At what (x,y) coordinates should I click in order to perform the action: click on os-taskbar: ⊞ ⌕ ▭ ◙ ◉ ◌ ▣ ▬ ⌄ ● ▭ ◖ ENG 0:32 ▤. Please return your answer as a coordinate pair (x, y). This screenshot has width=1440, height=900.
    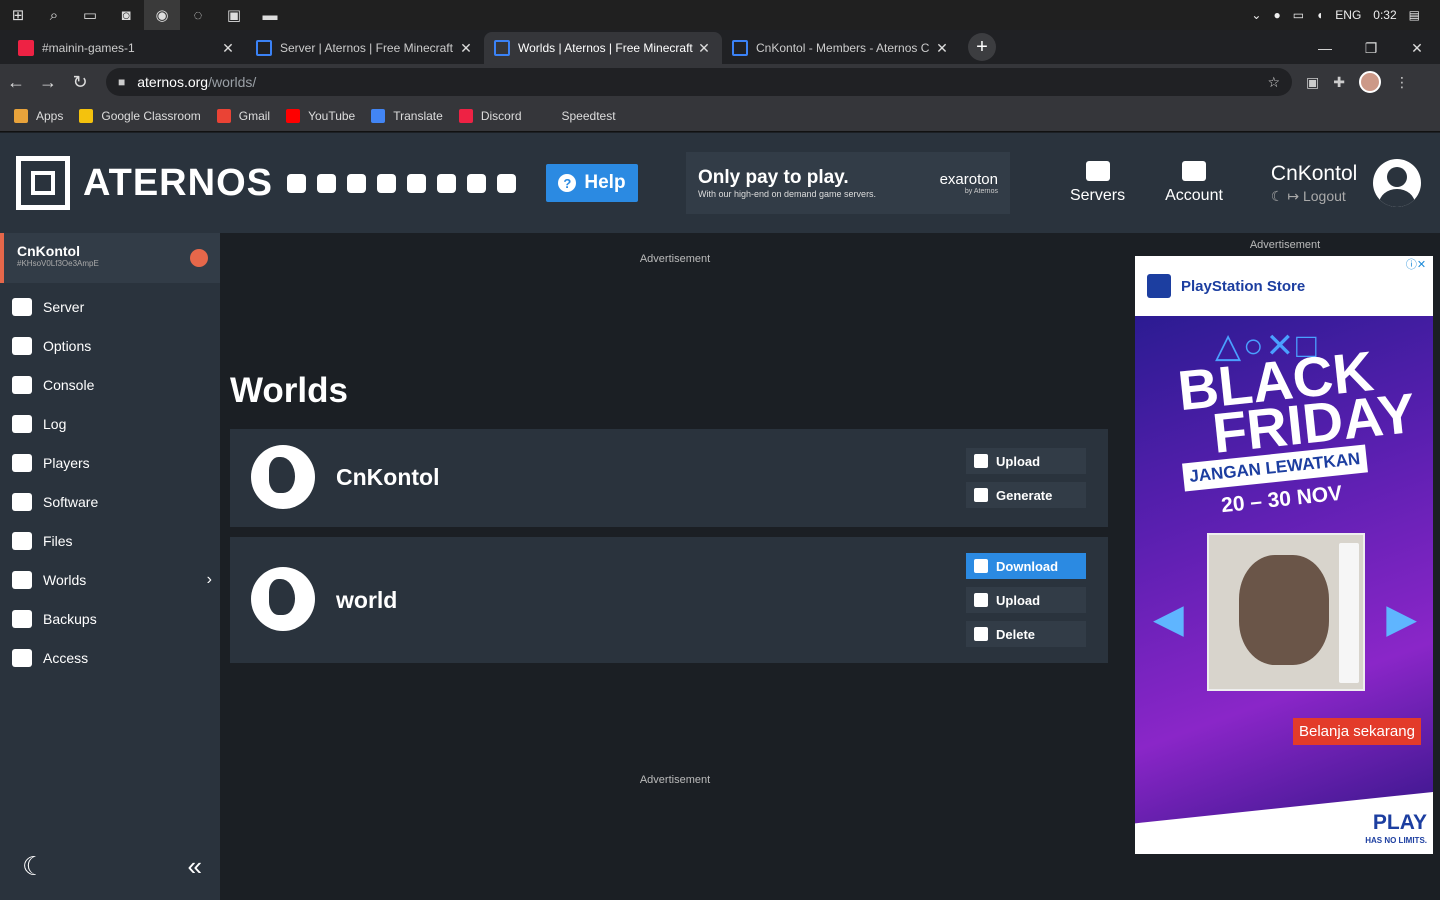
    Looking at the image, I should click on (720, 15).